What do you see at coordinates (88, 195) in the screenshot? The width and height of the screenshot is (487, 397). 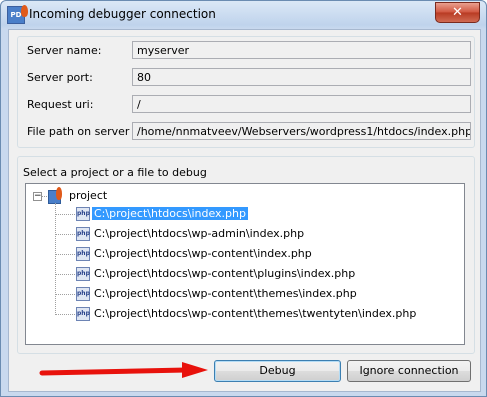 I see `tree-root-project: project` at bounding box center [88, 195].